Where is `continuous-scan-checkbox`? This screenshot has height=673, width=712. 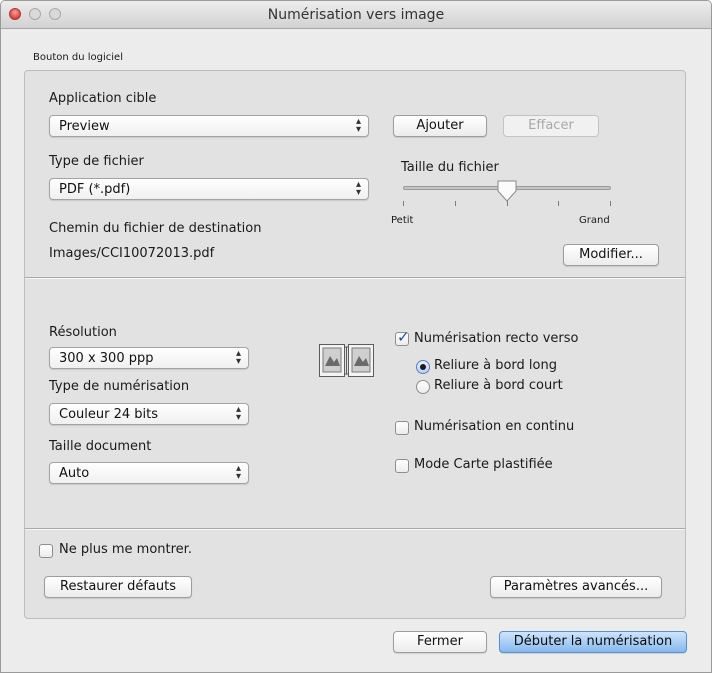
continuous-scan-checkbox is located at coordinates (402, 428).